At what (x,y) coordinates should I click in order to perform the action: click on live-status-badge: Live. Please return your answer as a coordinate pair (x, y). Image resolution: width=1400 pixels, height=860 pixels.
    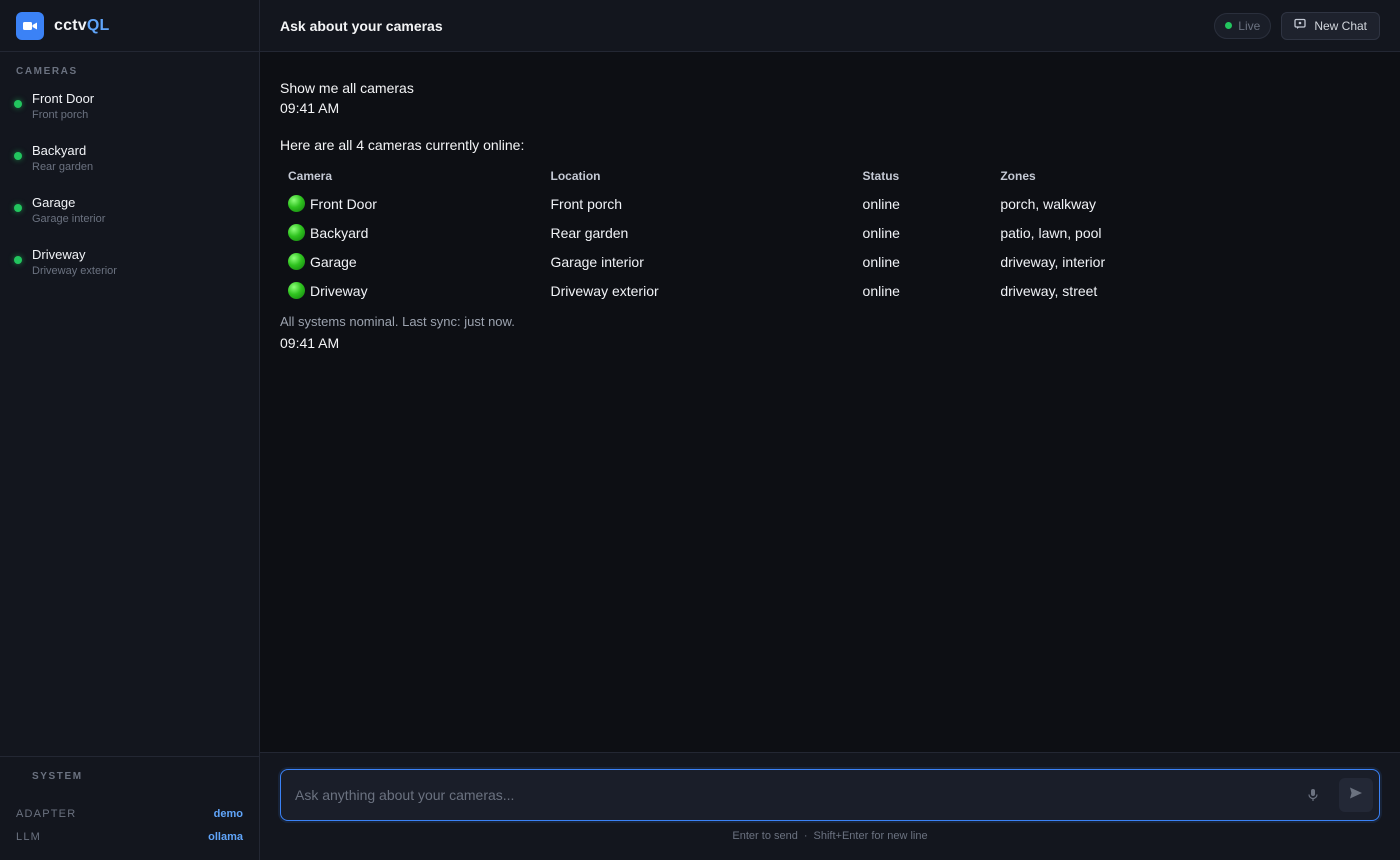
    Looking at the image, I should click on (1243, 25).